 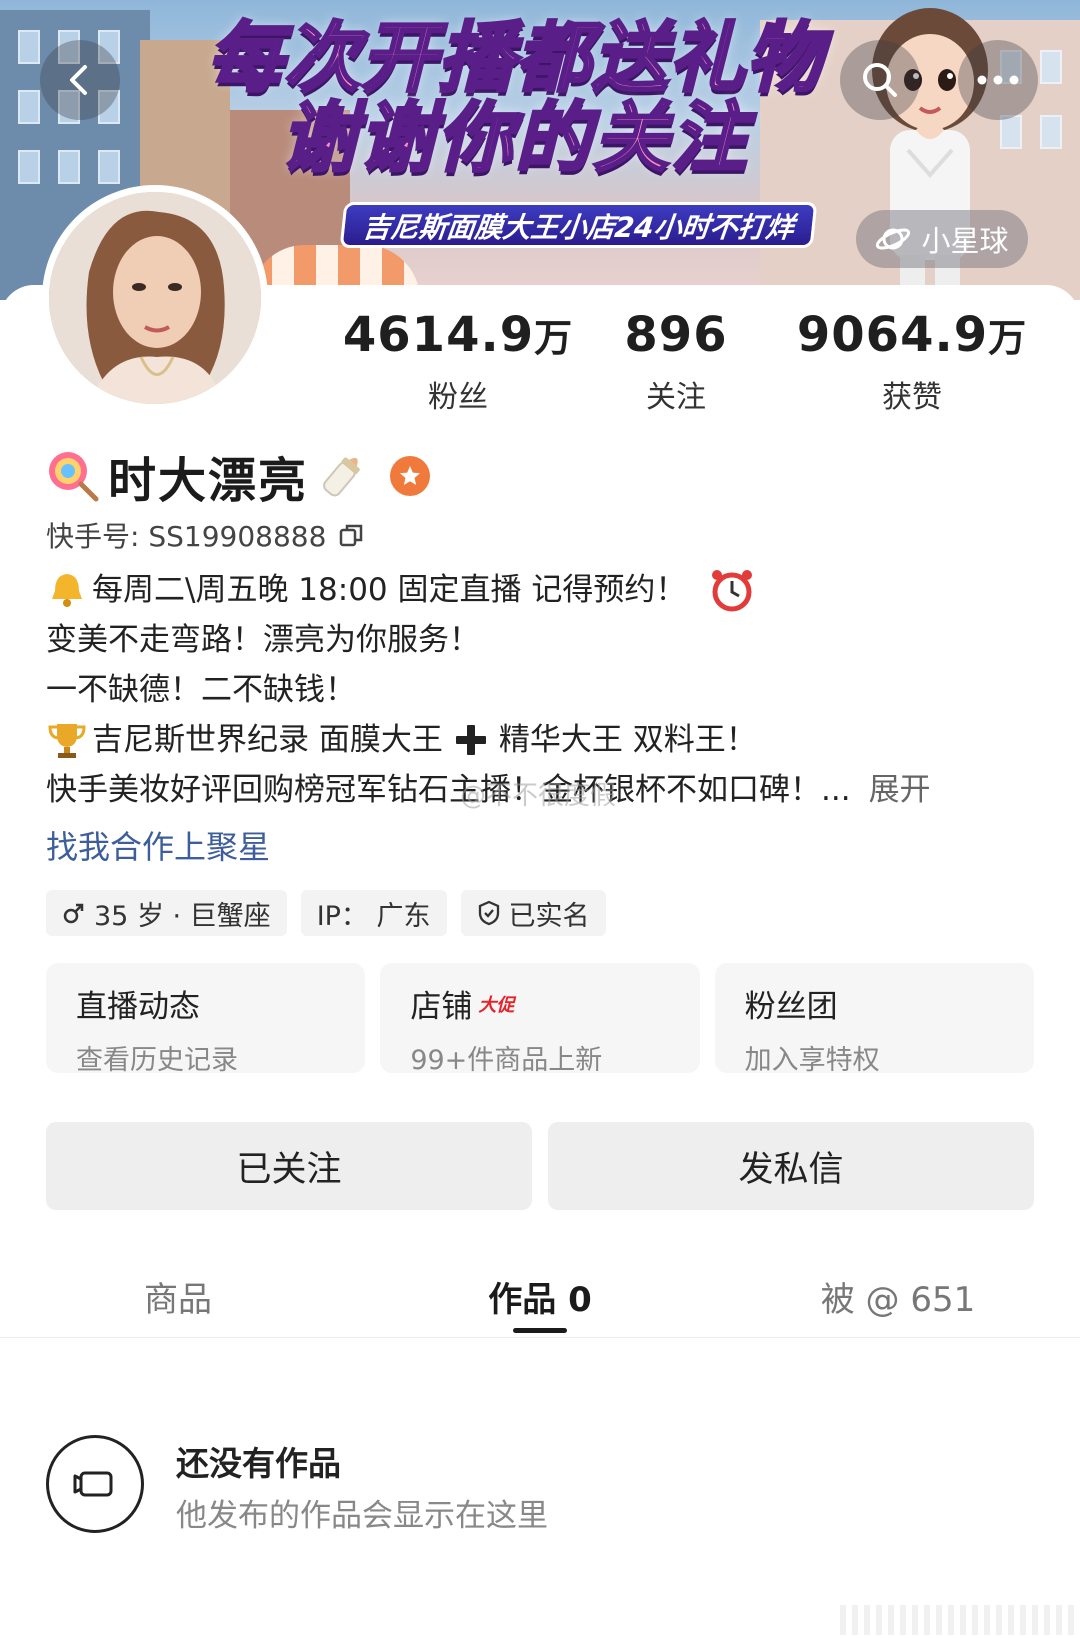 I want to click on stat-label: 粉丝, so click(x=458, y=397).